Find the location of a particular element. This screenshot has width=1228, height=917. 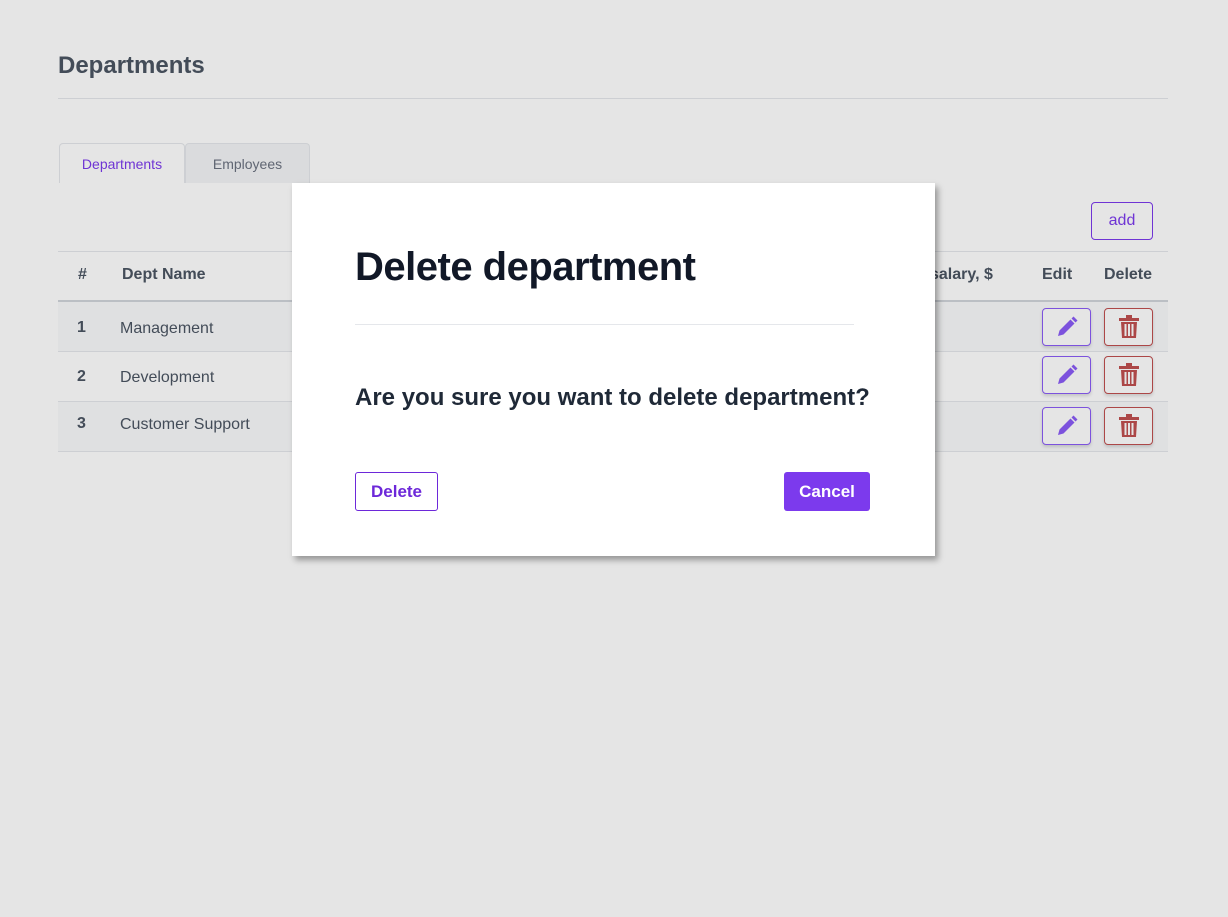

dialog-title: Delete department is located at coordinates (525, 267).